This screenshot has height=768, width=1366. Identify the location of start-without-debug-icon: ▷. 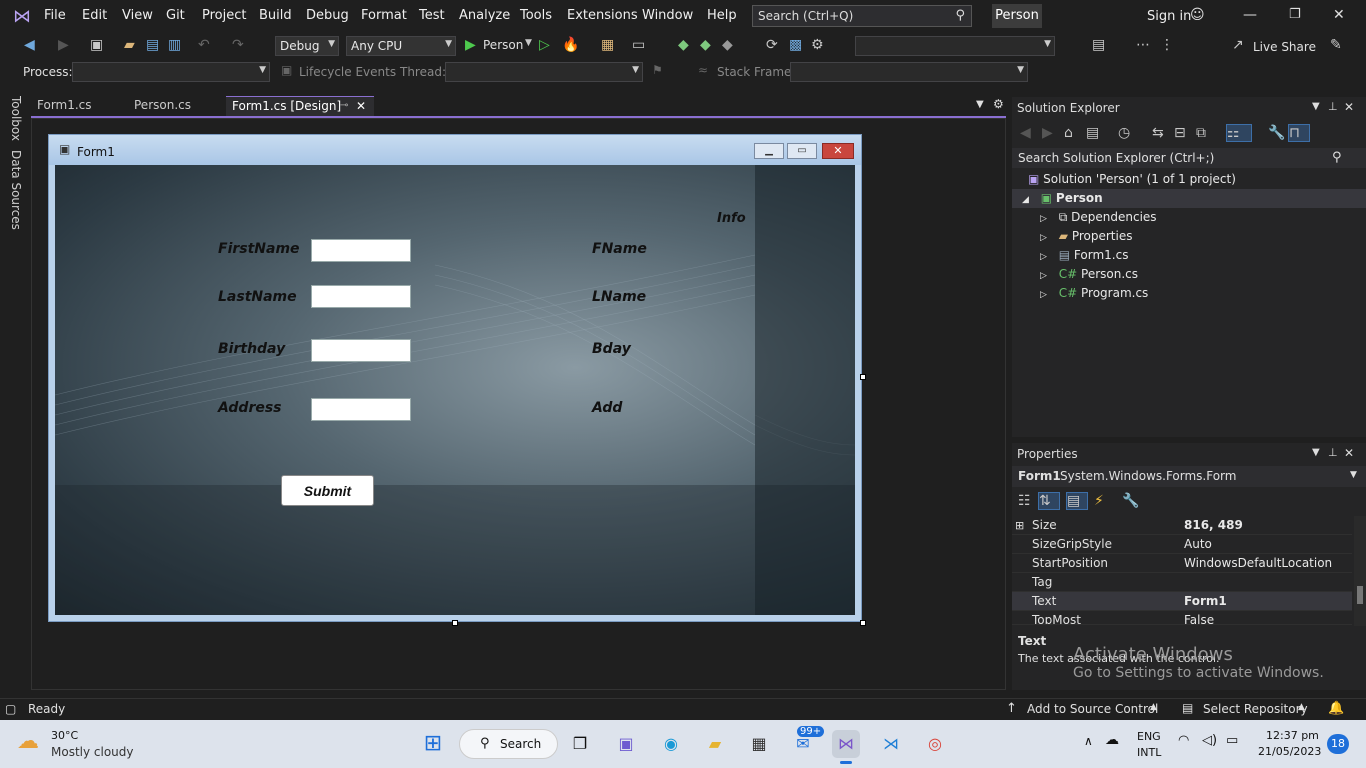
(544, 45).